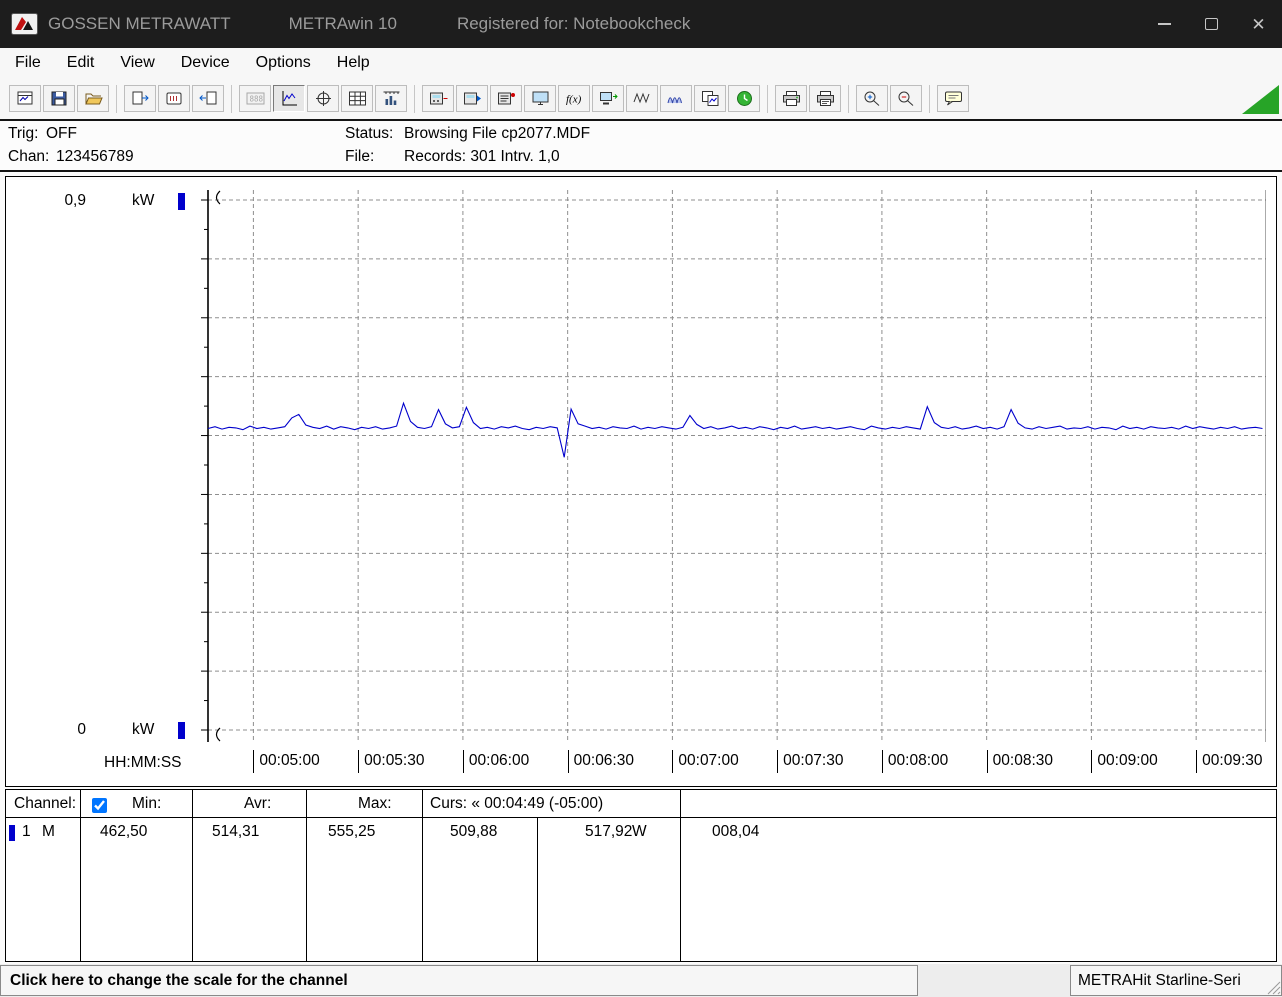 The width and height of the screenshot is (1282, 997). I want to click on brand-text: GOSSEN METRAWATT, so click(139, 23).